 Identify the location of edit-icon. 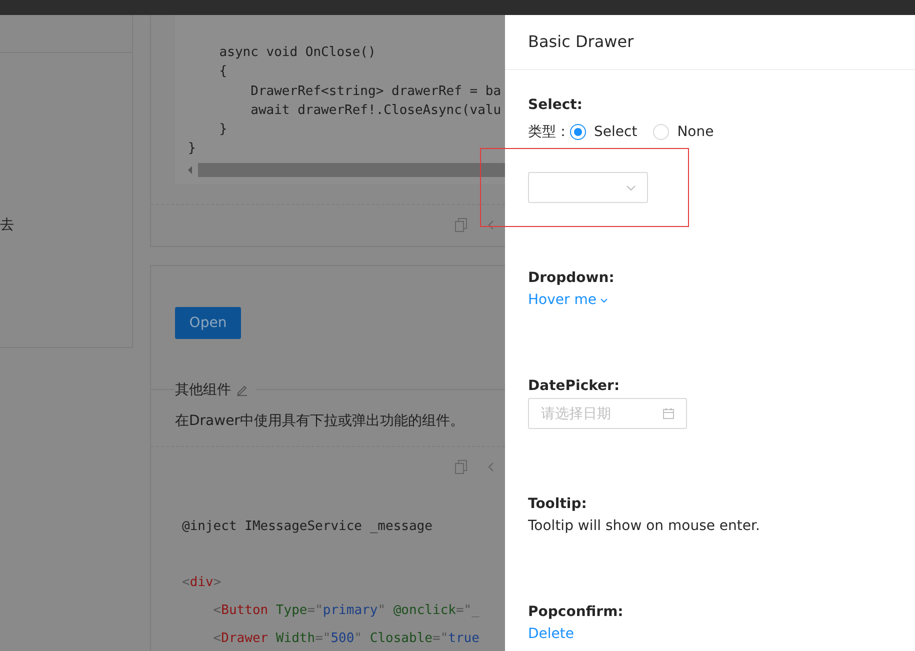
(242, 390).